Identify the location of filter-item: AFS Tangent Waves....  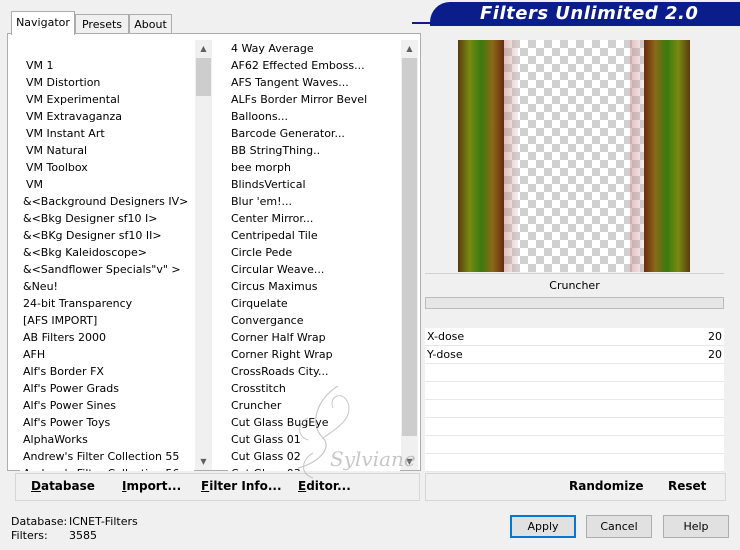
(314, 82).